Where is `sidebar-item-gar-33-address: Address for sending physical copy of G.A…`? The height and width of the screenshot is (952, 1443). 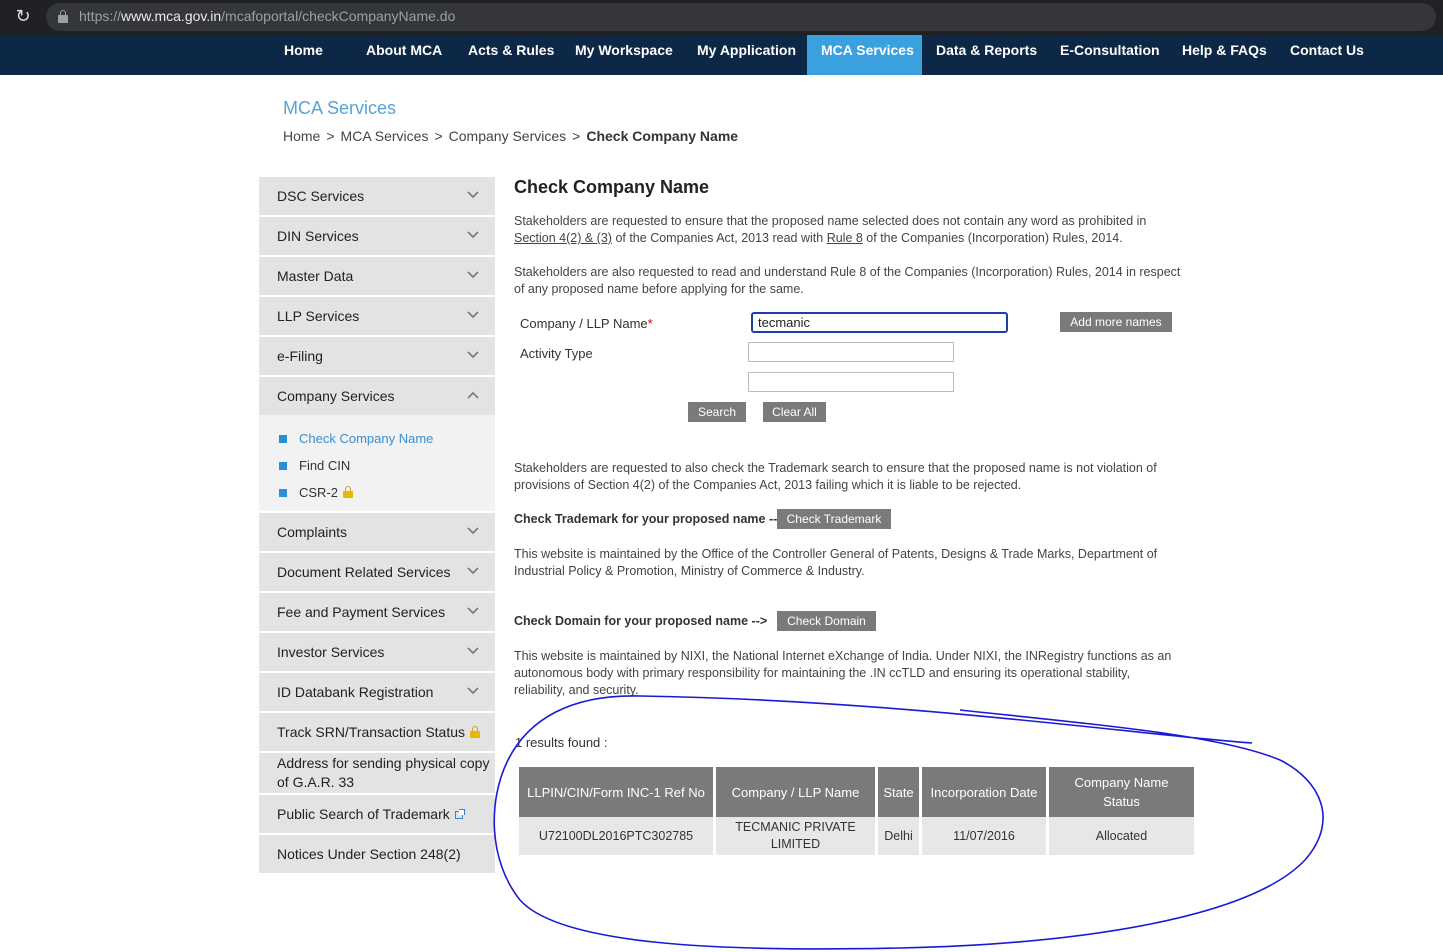
sidebar-item-gar-33-address: Address for sending physical copy of G.A… is located at coordinates (377, 773).